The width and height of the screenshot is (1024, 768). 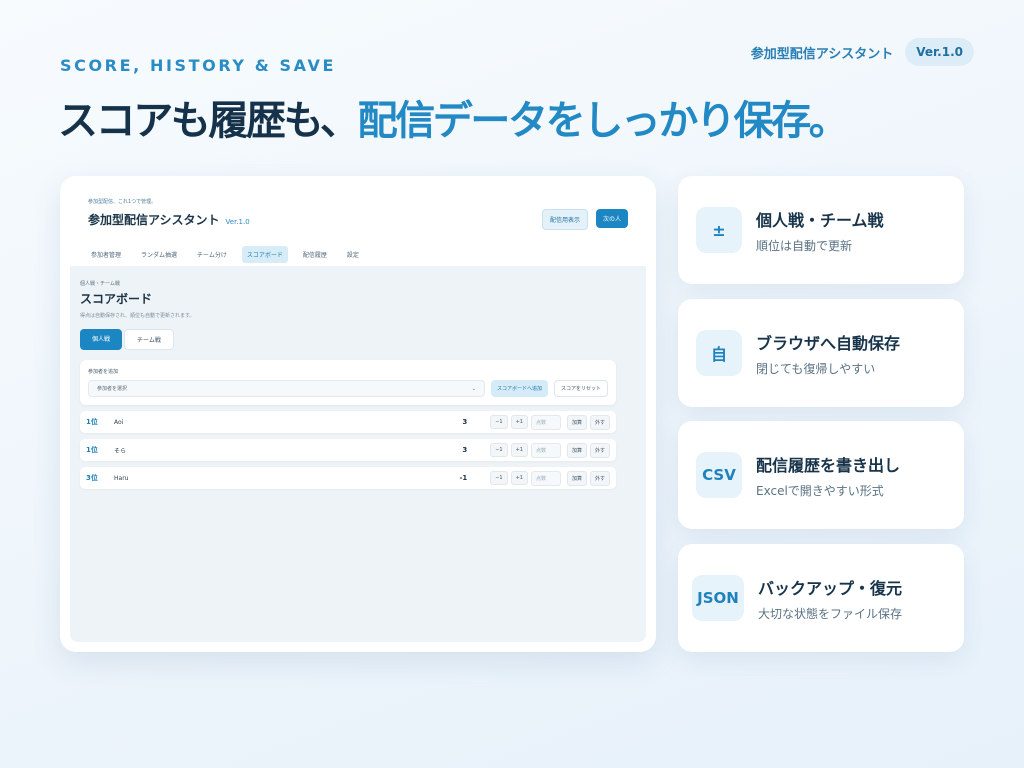 I want to click on feature-card-battle: ± 個人戦・チーム戦 順位は自動で更新, so click(x=821, y=230).